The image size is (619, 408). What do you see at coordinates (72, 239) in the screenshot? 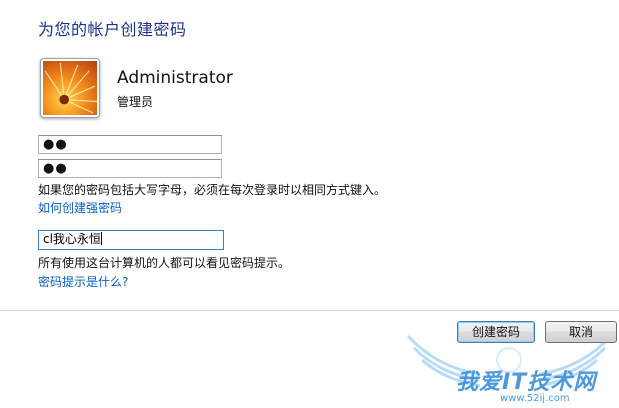
I see `password-hint-value: cl我心永恒` at bounding box center [72, 239].